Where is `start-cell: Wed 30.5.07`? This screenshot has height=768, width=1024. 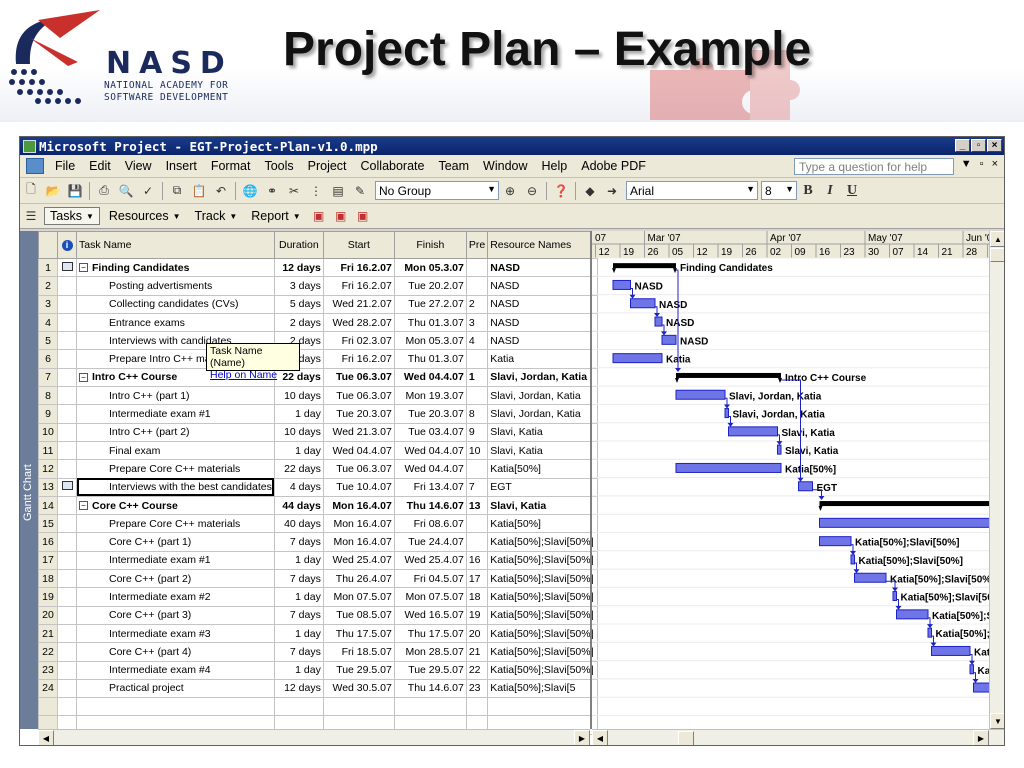 start-cell: Wed 30.5.07 is located at coordinates (358, 688).